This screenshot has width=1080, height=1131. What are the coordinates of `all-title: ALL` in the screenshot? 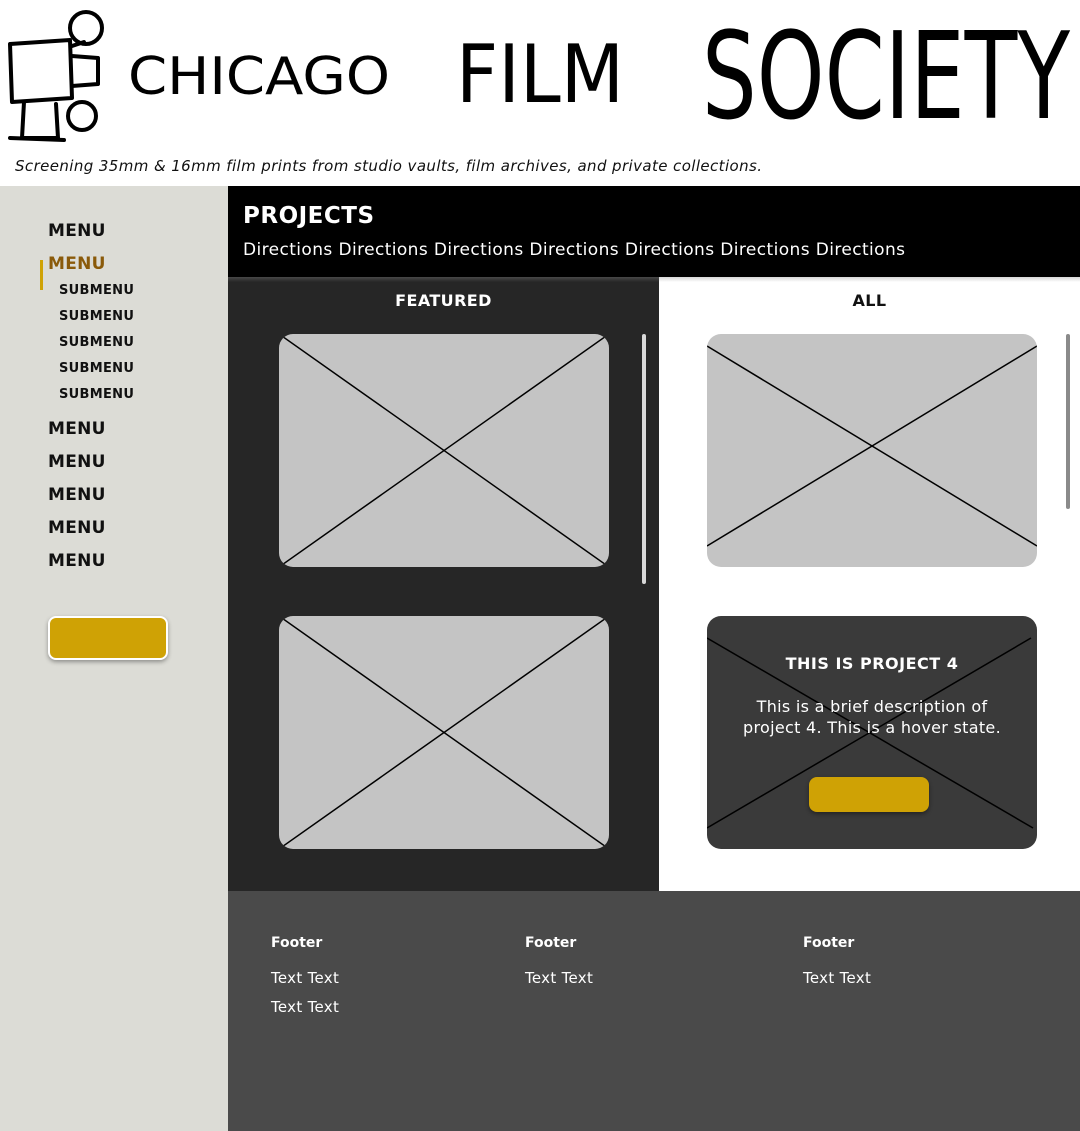 It's located at (869, 300).